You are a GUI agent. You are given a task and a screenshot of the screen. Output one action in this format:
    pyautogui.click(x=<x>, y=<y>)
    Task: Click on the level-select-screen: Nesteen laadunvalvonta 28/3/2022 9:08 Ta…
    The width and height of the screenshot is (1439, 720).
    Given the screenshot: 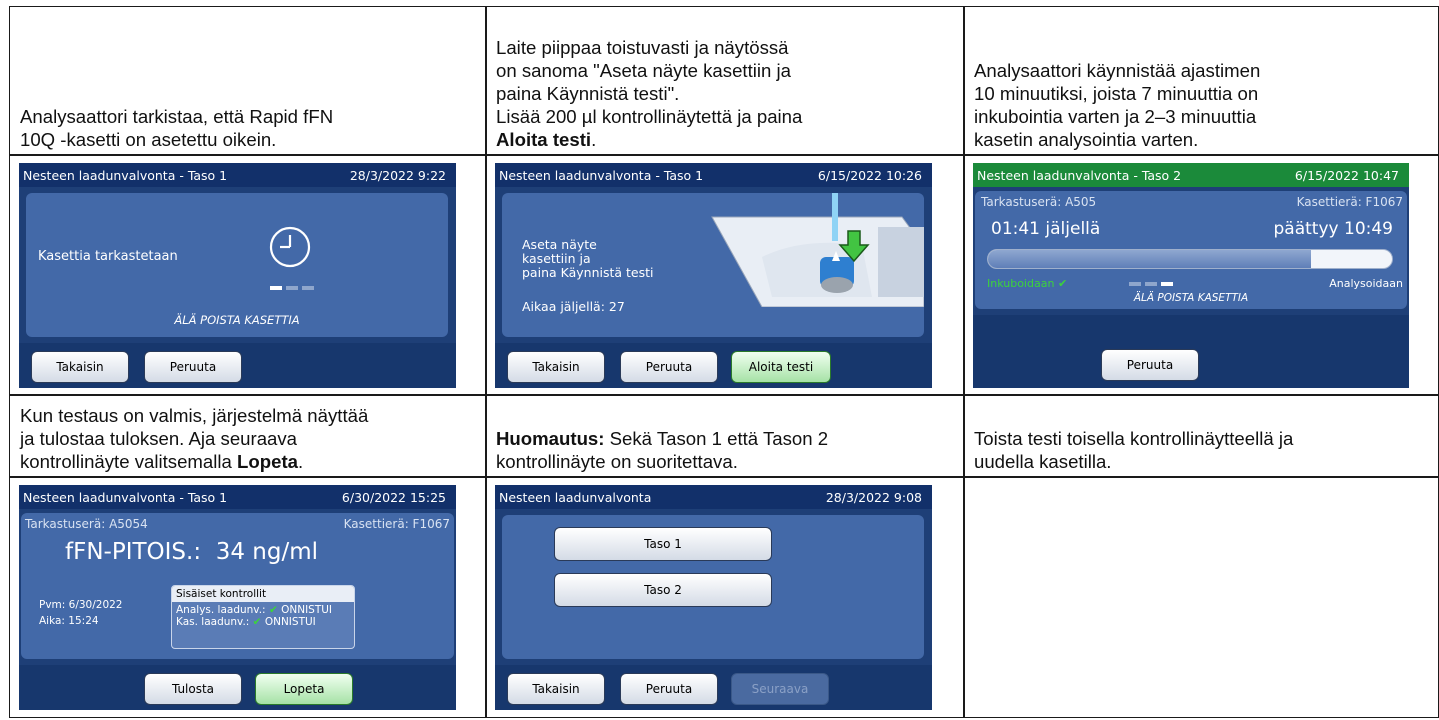 What is the action you would take?
    pyautogui.click(x=713, y=597)
    